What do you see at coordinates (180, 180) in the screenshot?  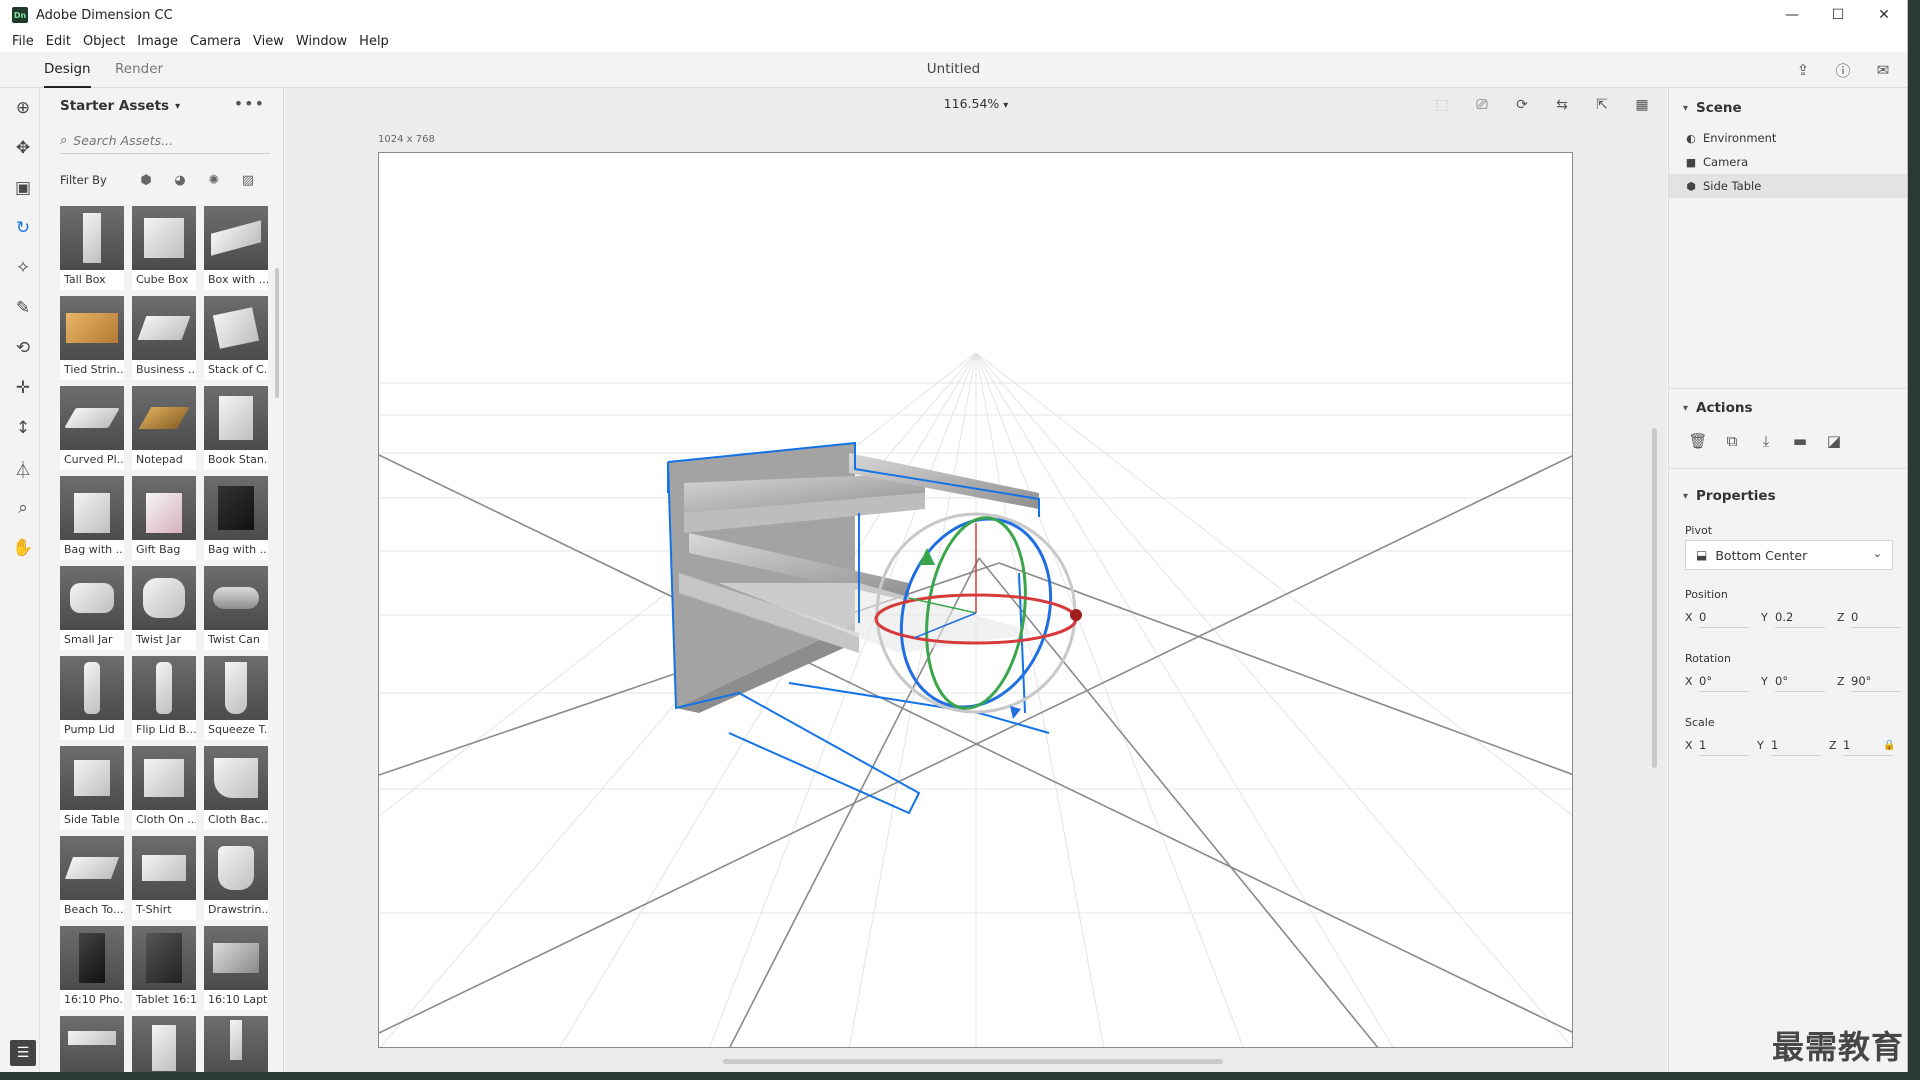 I see `filter-materials-icon: ◕` at bounding box center [180, 180].